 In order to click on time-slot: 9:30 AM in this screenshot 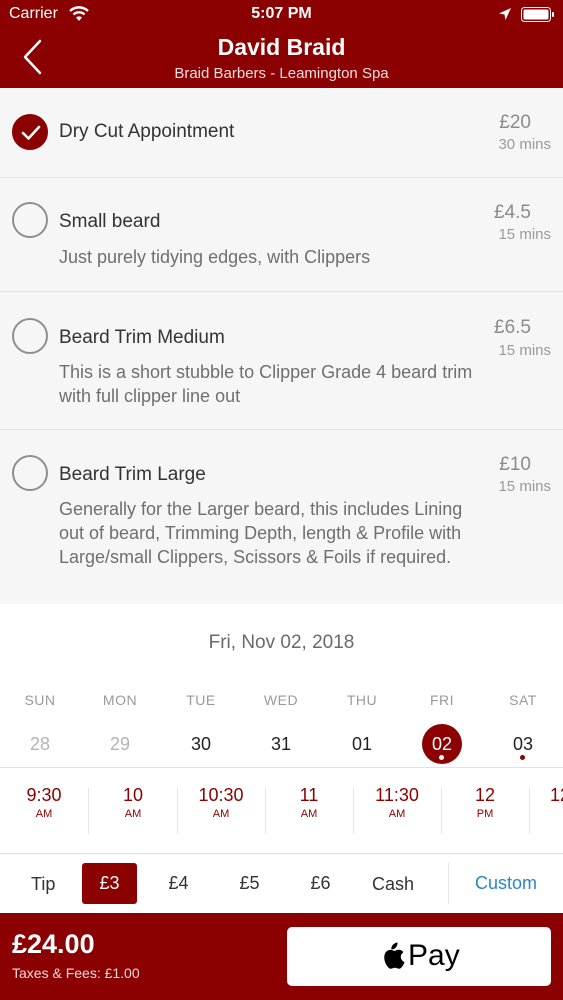, I will do `click(44, 810)`.